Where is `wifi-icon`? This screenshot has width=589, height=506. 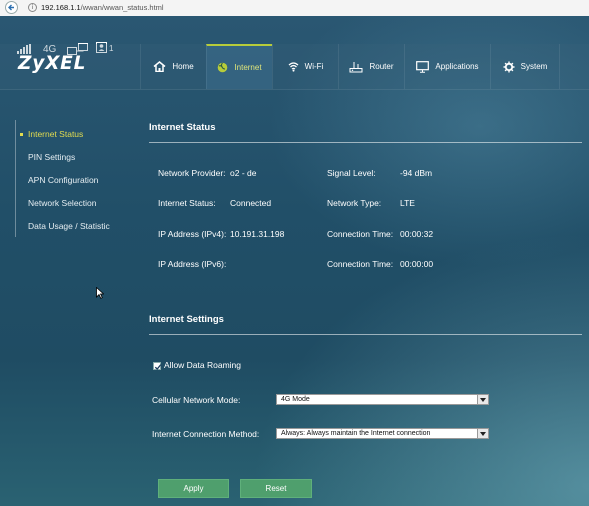
wifi-icon is located at coordinates (293, 66).